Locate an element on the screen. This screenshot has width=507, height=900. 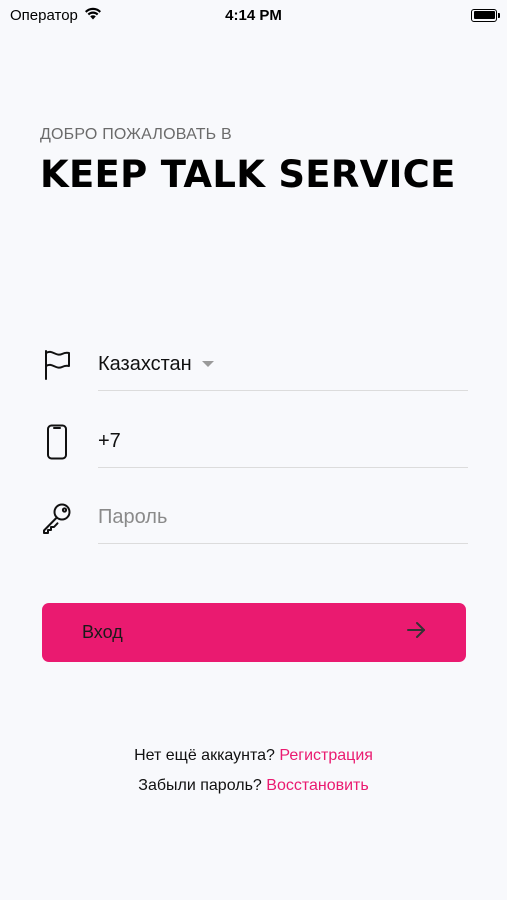
register-line: Нет ещё аккаунта? Регистрация is located at coordinates (253, 756).